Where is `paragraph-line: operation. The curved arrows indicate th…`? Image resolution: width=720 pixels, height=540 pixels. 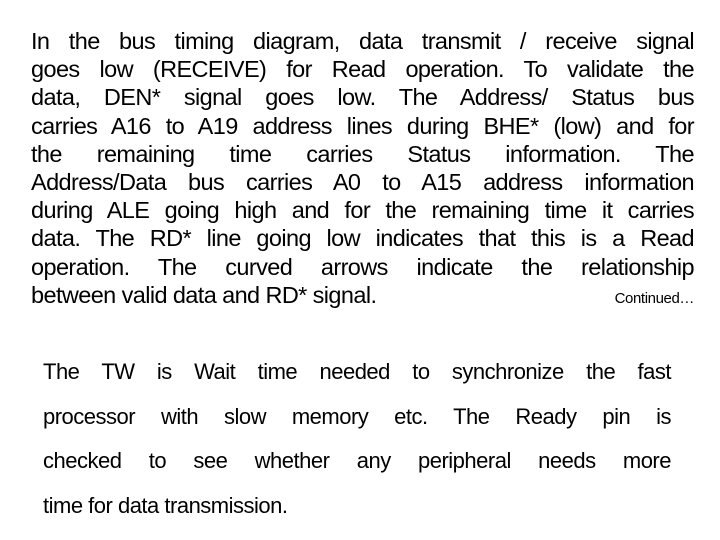 paragraph-line: operation. The curved arrows indicate th… is located at coordinates (363, 266).